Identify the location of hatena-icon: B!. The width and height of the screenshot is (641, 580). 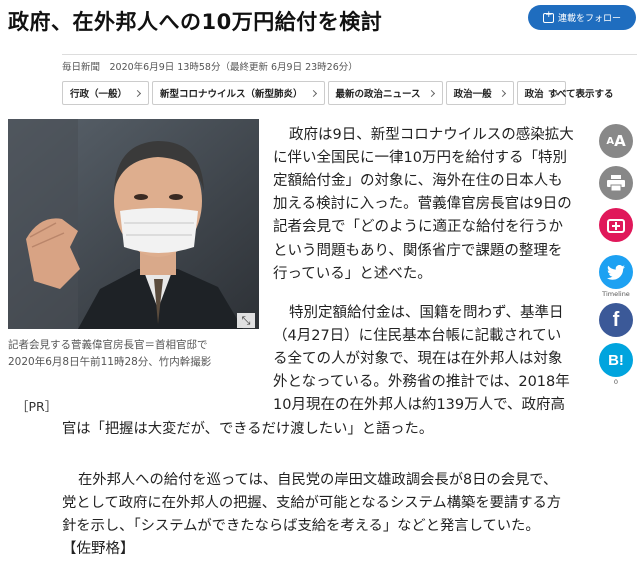
(616, 360).